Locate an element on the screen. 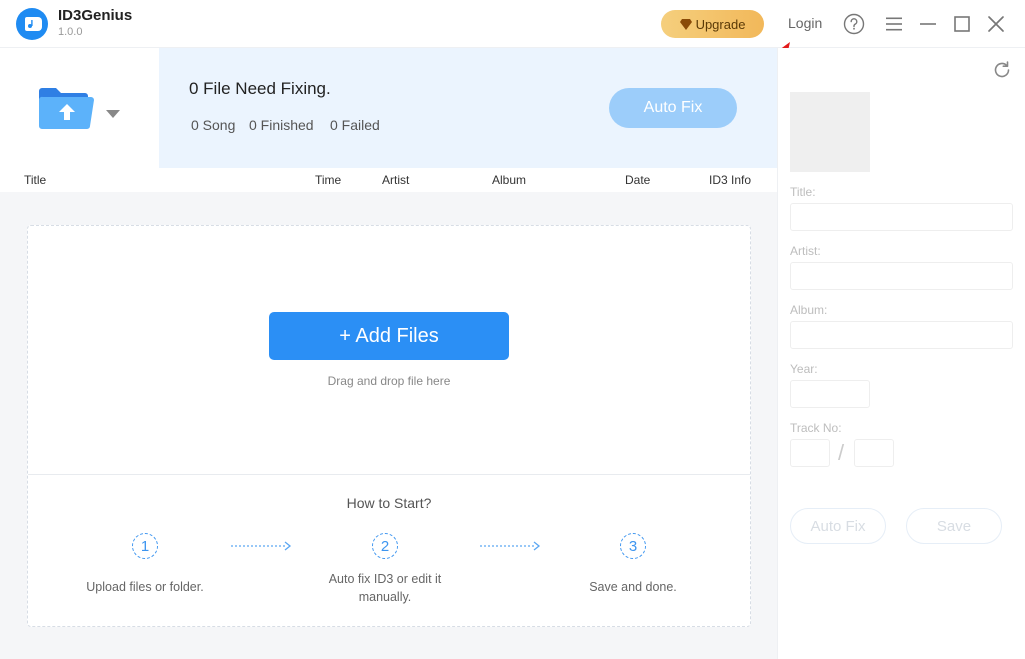 The height and width of the screenshot is (659, 1025). drag-drop-hint: Drag and drop file here is located at coordinates (389, 381).